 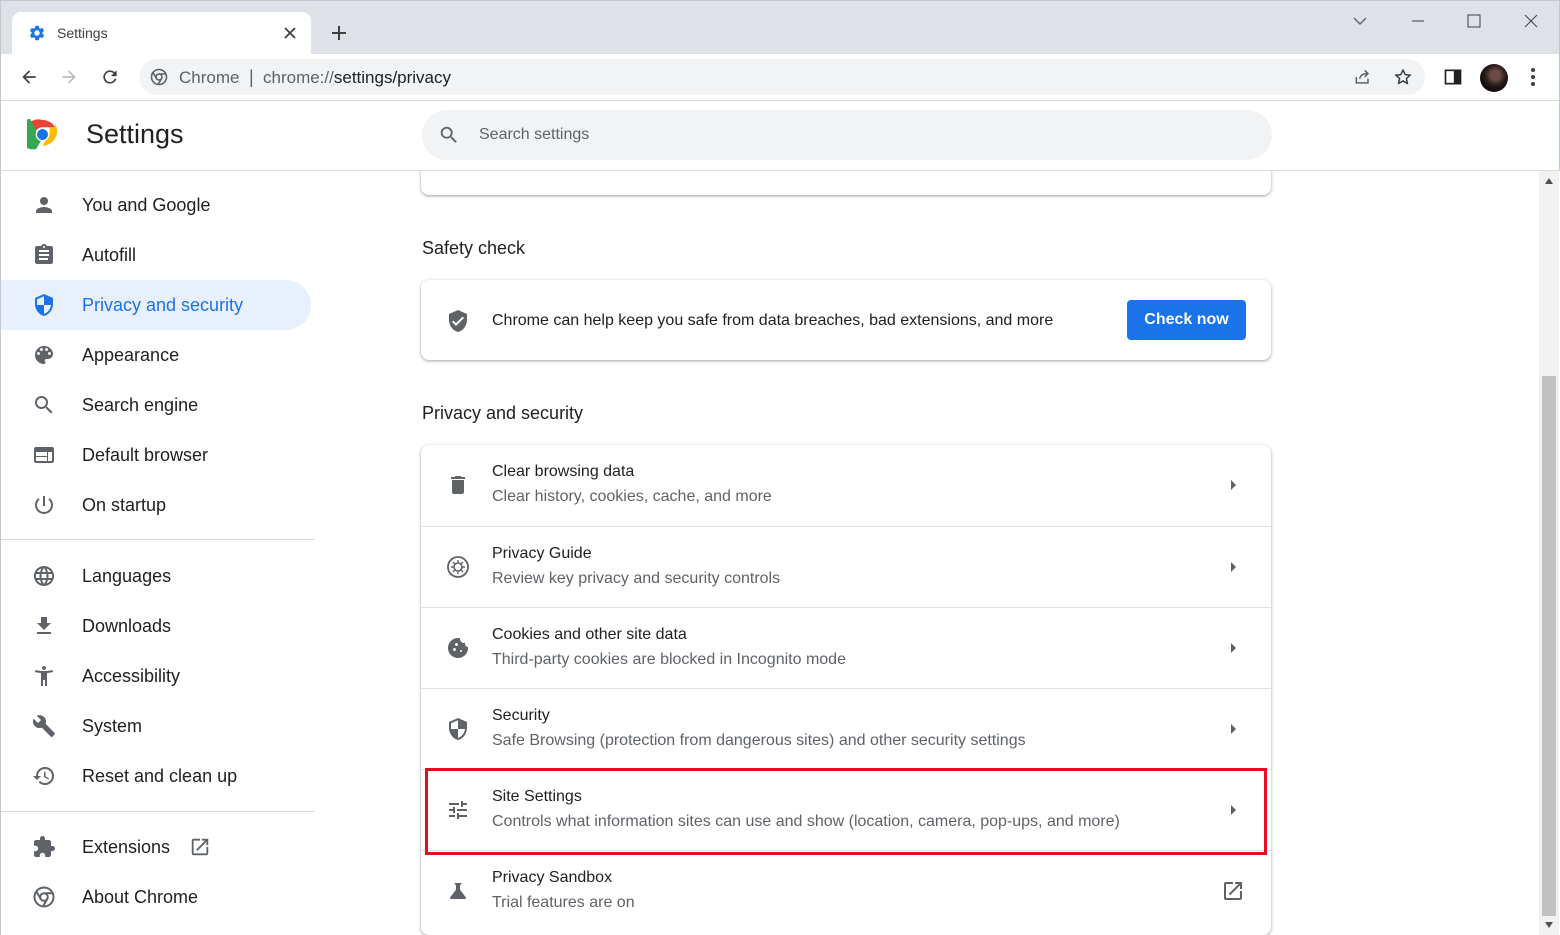 I want to click on sidebar-item-label: Default browser, so click(x=145, y=455).